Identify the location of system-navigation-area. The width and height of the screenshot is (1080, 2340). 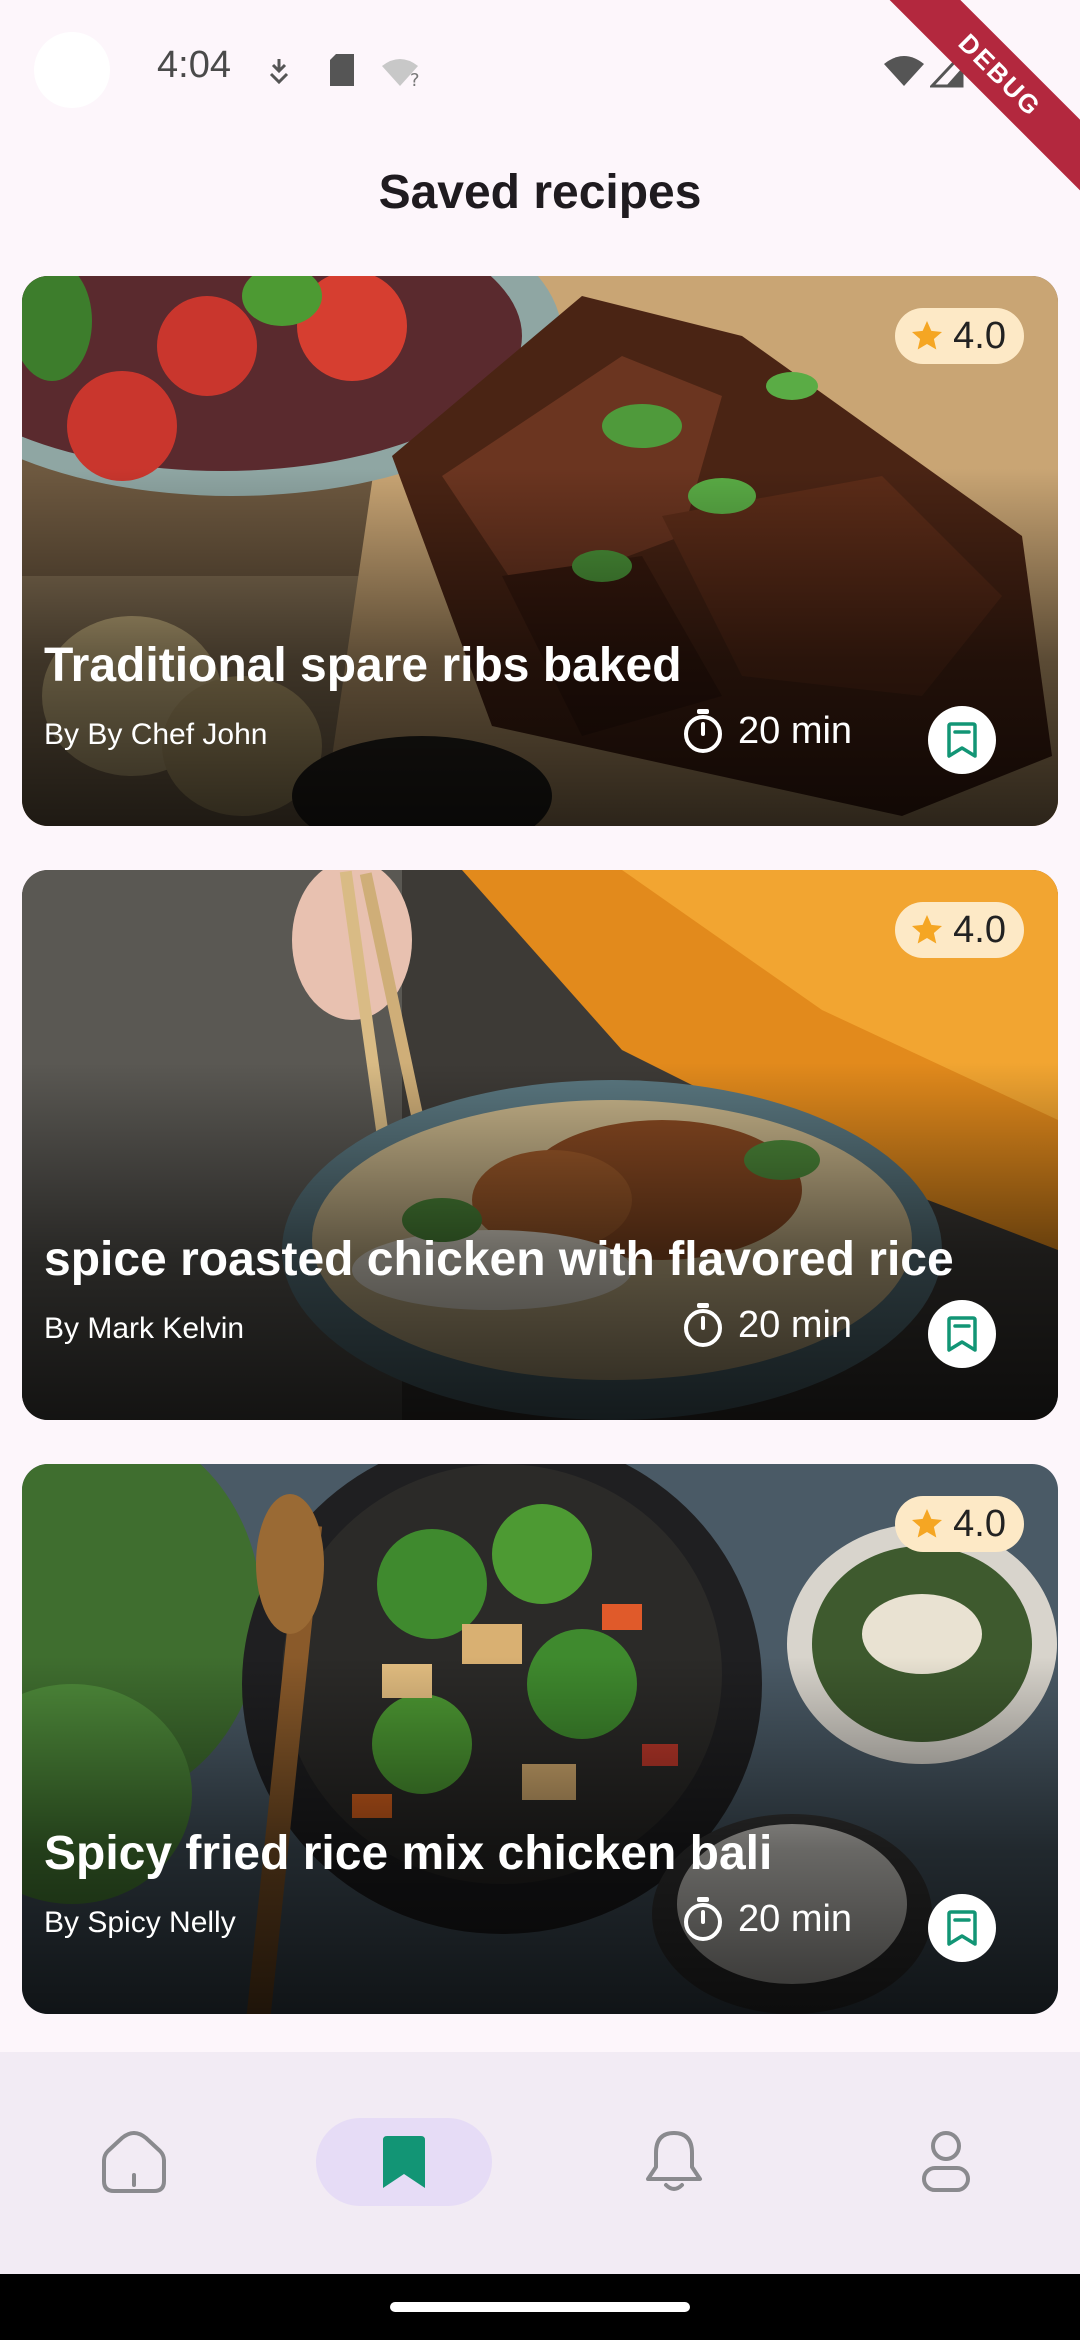
(540, 2307).